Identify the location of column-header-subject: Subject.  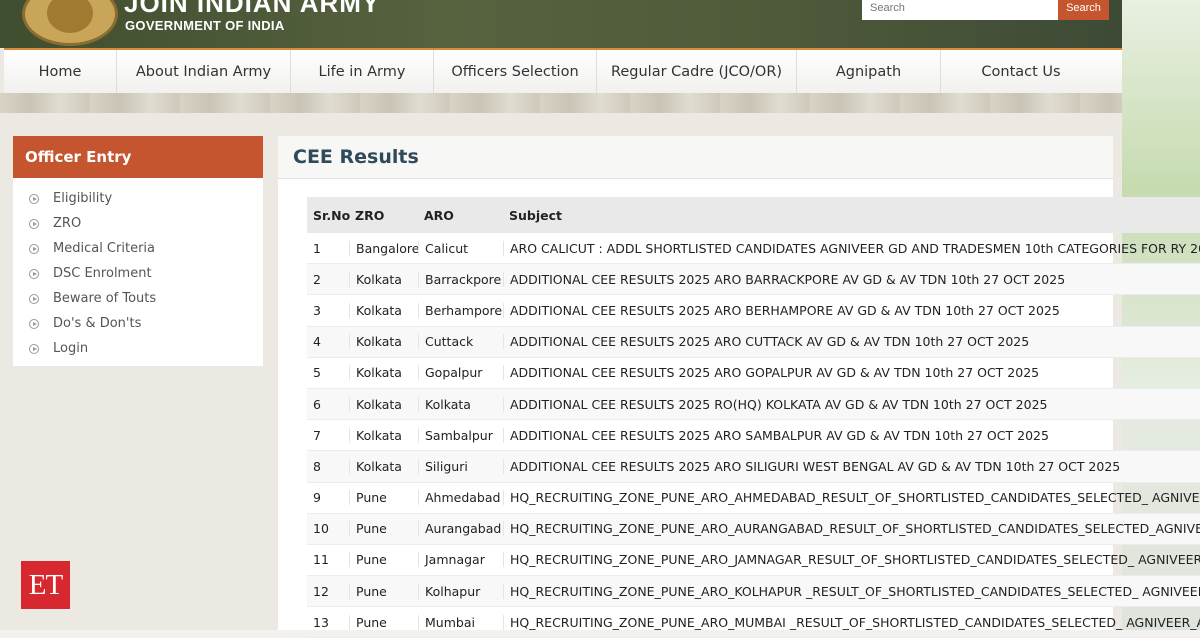
(535, 215).